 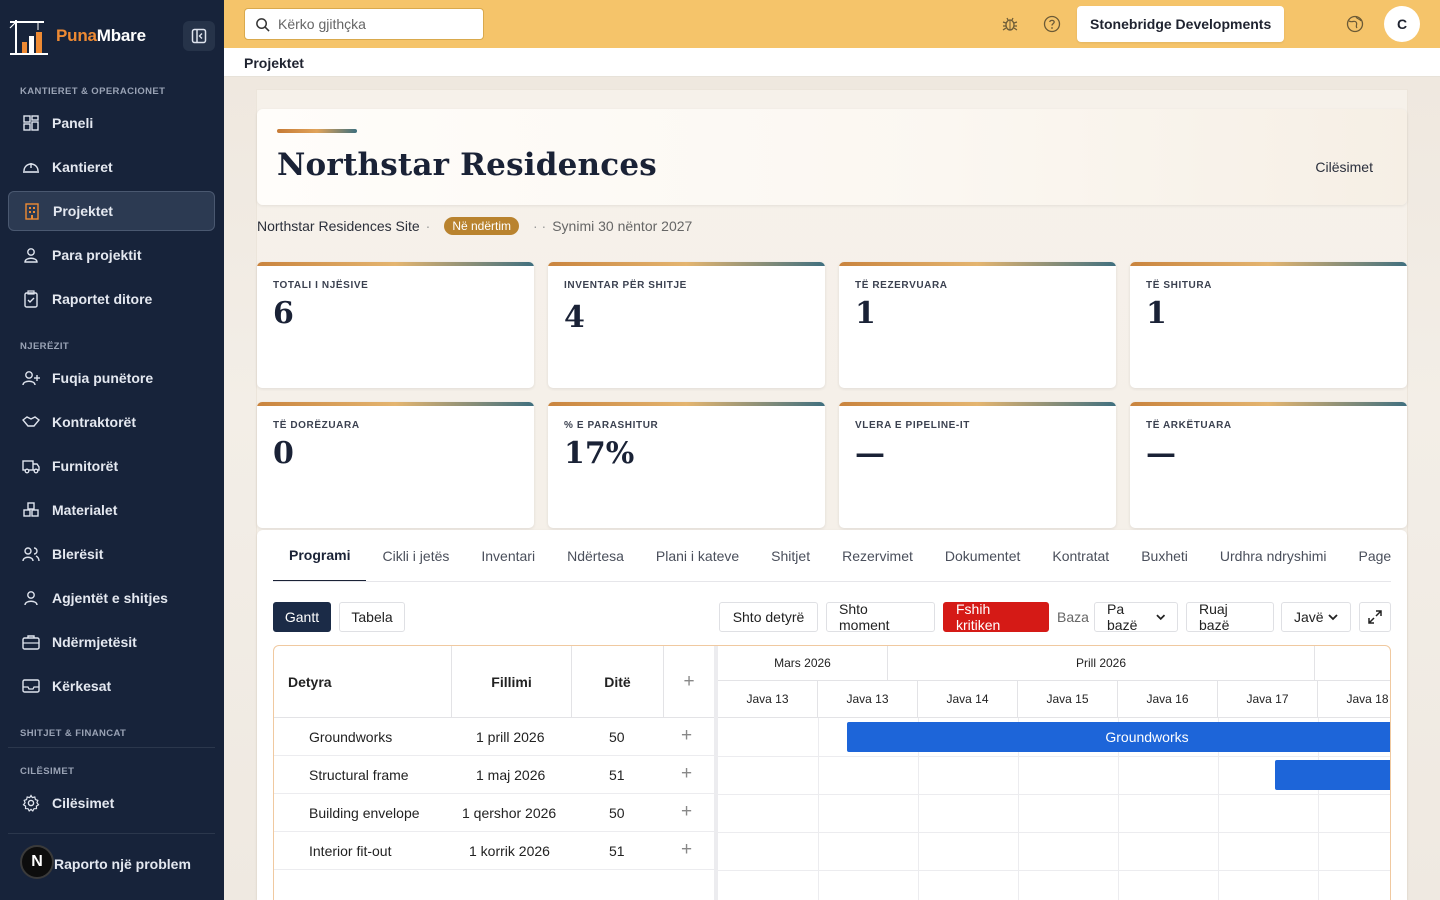 I want to click on topbar: Stonebridge Developments C, so click(x=832, y=24).